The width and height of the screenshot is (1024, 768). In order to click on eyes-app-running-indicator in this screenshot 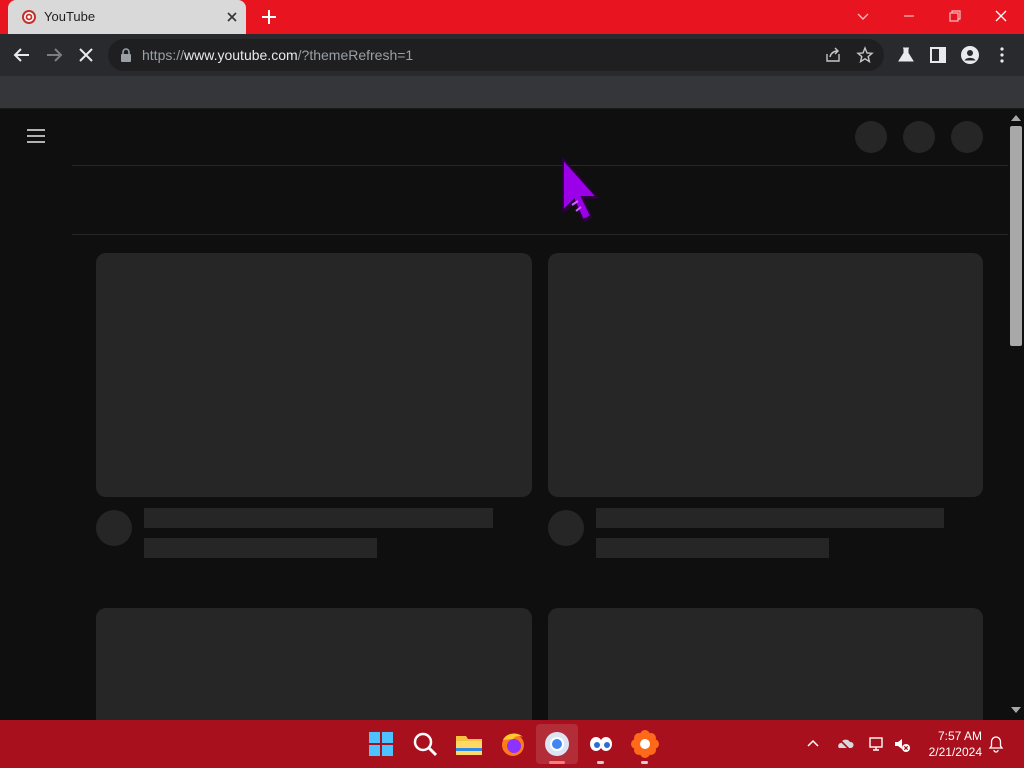, I will do `click(600, 762)`.